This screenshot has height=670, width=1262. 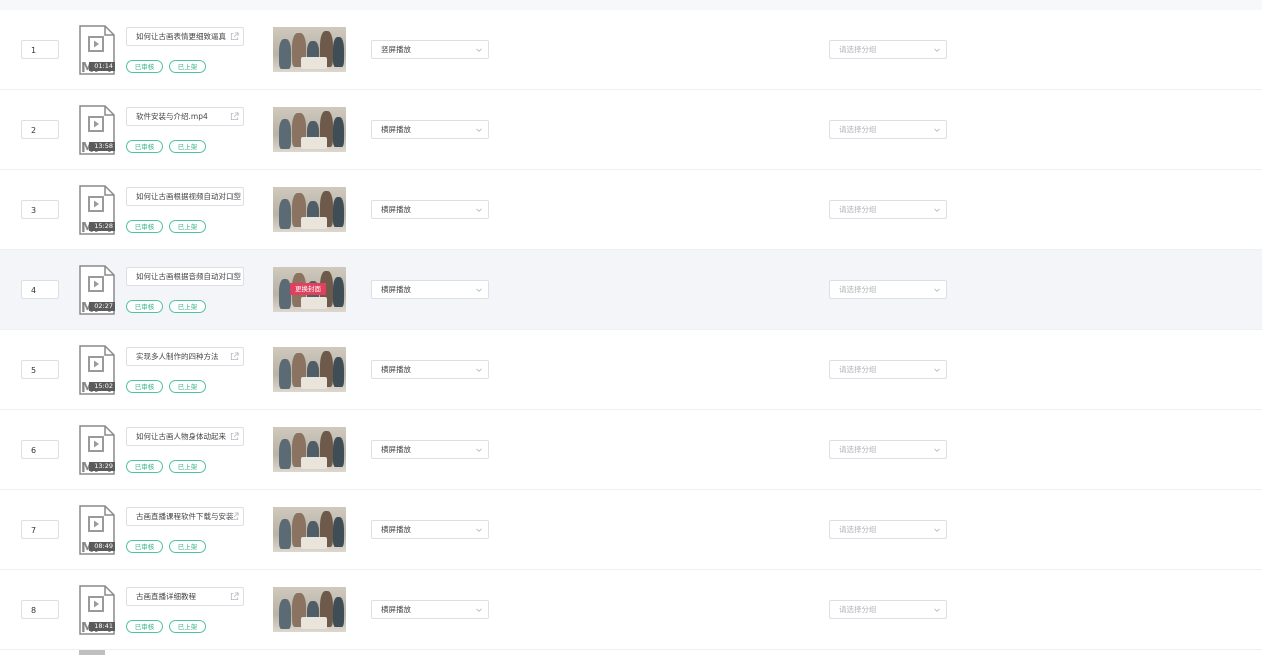 What do you see at coordinates (97, 130) in the screenshot?
I see `mp4-file-icon: MP4 13:58` at bounding box center [97, 130].